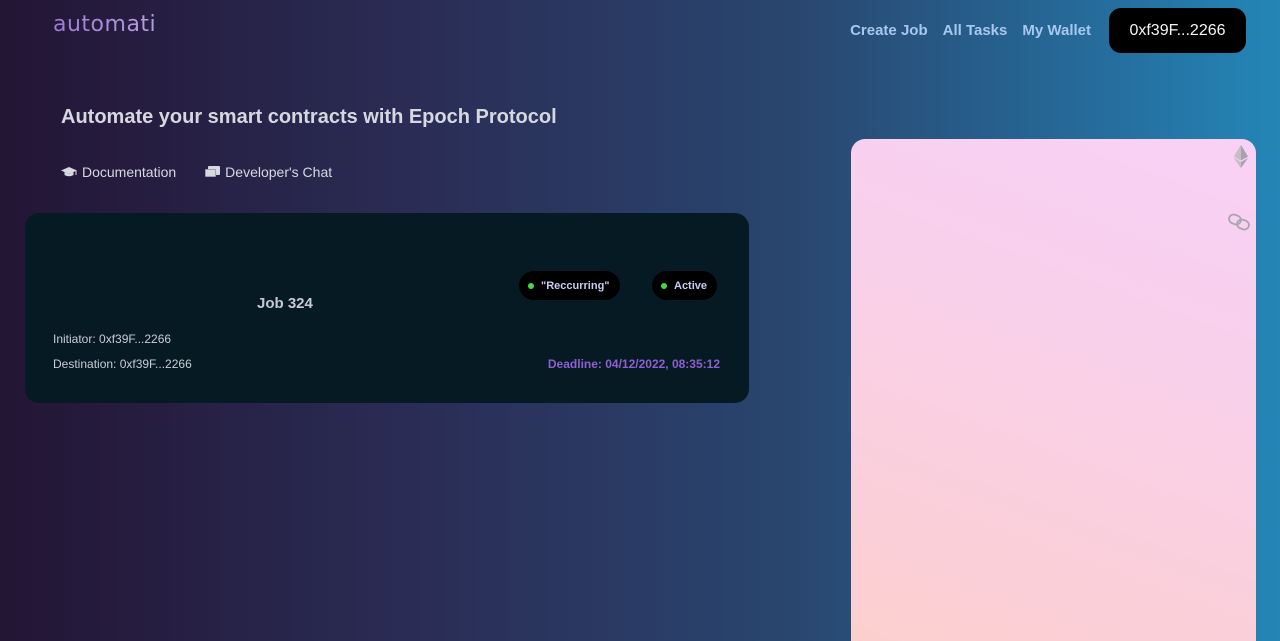 The width and height of the screenshot is (1280, 641). I want to click on documentation-link: Documentation, so click(118, 172).